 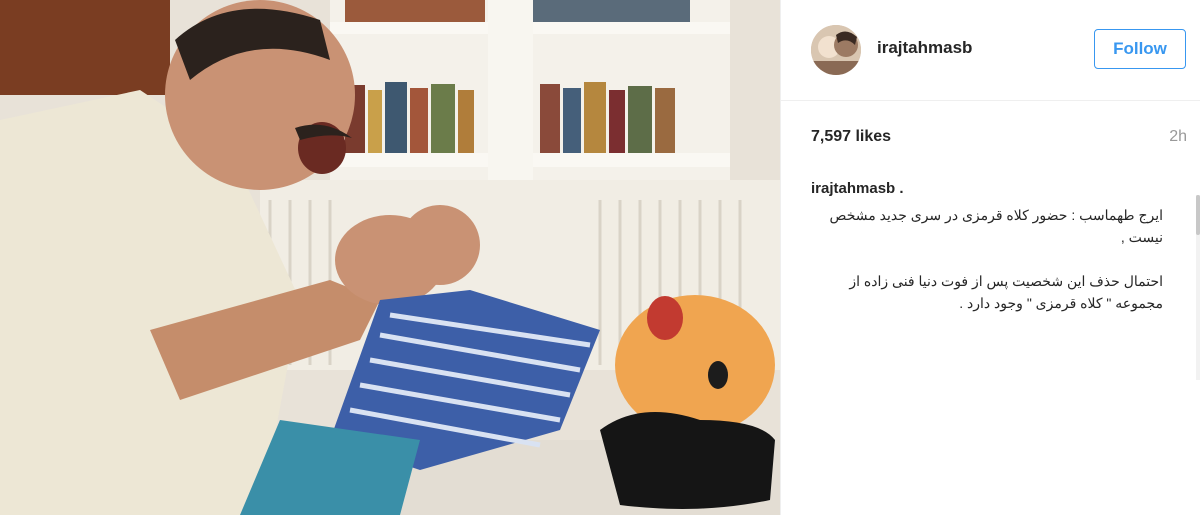 What do you see at coordinates (1198, 215) in the screenshot?
I see `scrollbar-thumb` at bounding box center [1198, 215].